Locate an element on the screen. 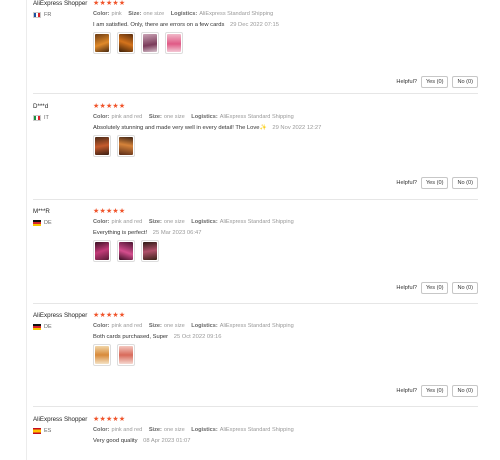  reviewer-country: FR is located at coordinates (63, 15).